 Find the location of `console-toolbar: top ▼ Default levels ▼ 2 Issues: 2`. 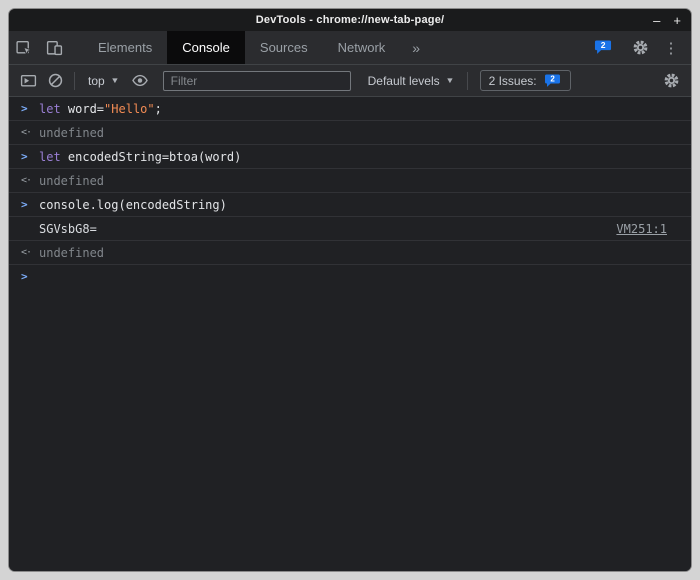

console-toolbar: top ▼ Default levels ▼ 2 Issues: 2 is located at coordinates (350, 81).